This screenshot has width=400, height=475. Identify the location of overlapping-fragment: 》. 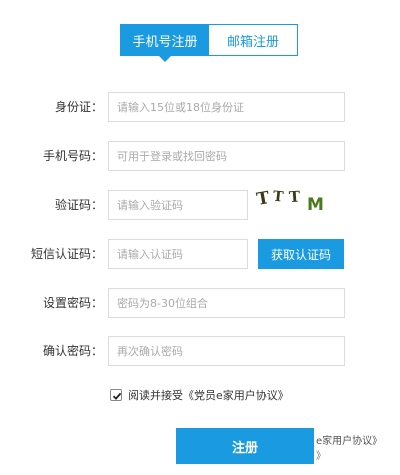
(321, 456).